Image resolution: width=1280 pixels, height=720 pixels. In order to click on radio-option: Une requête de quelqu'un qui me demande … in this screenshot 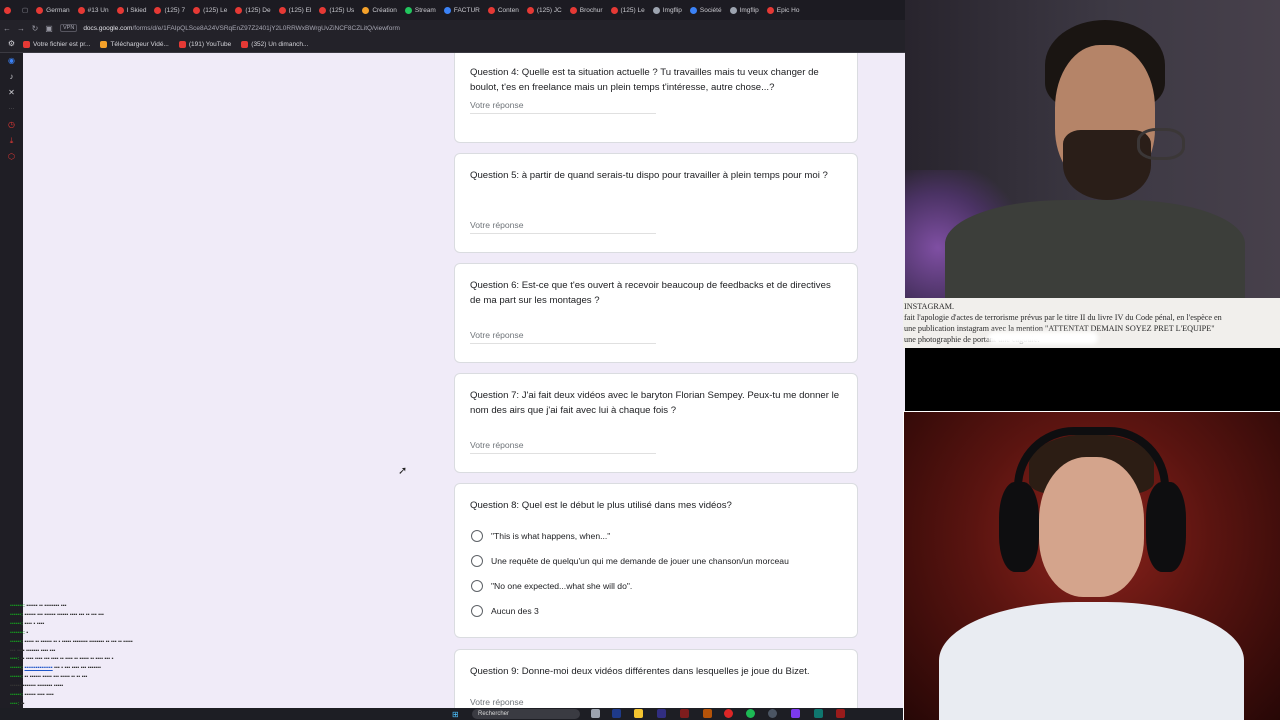, I will do `click(656, 560)`.